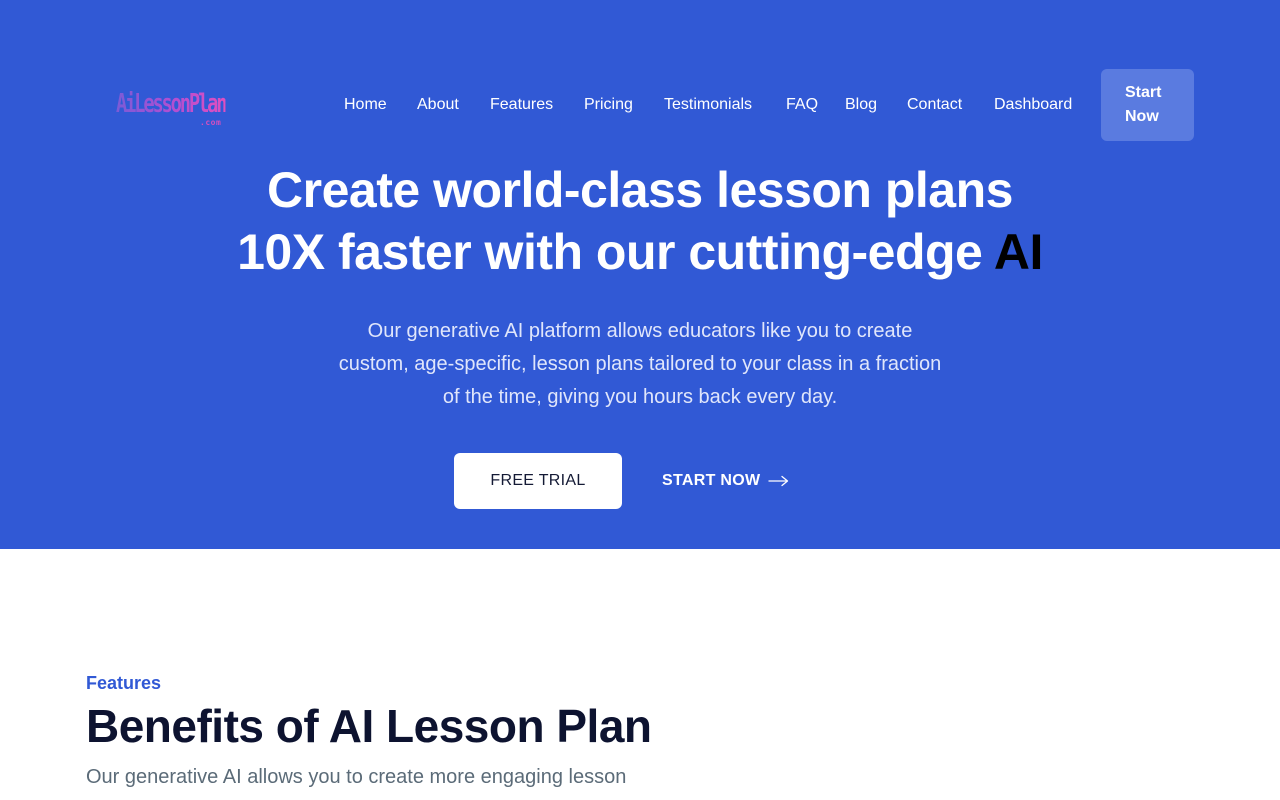 This screenshot has width=1280, height=800. What do you see at coordinates (1018, 252) in the screenshot?
I see `hero-headline-accent: AI` at bounding box center [1018, 252].